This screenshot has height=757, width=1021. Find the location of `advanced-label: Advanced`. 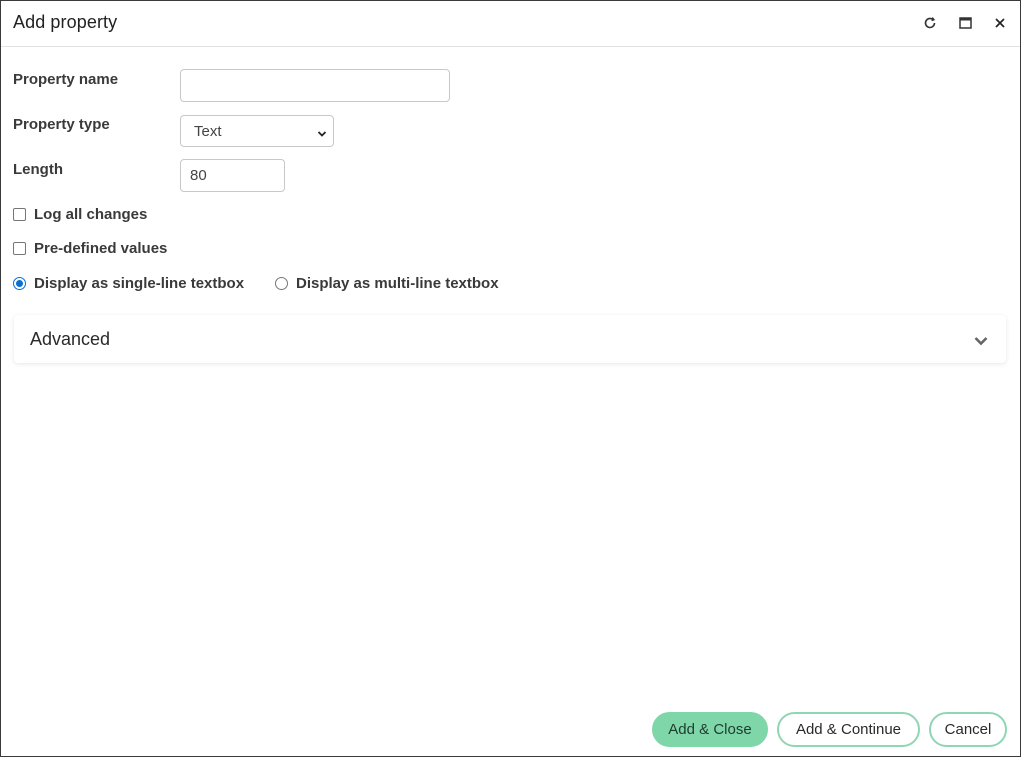

advanced-label: Advanced is located at coordinates (70, 339).